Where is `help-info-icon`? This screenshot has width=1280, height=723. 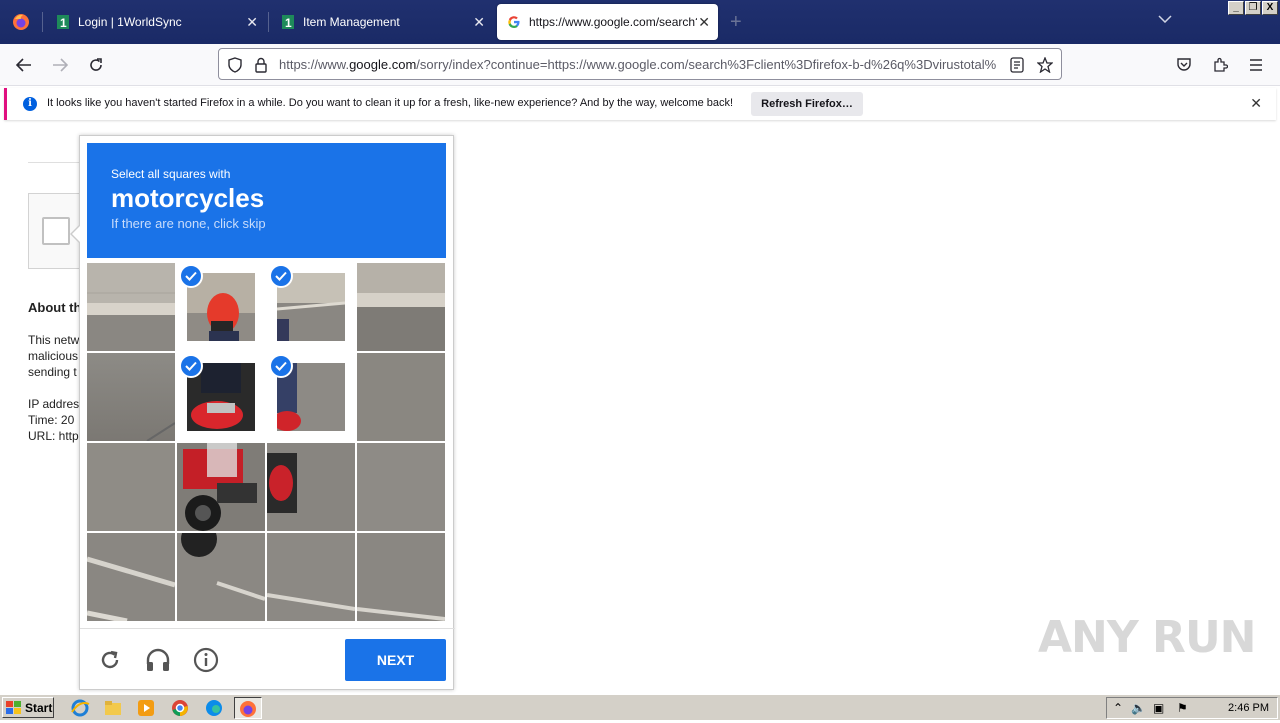
help-info-icon is located at coordinates (206, 660).